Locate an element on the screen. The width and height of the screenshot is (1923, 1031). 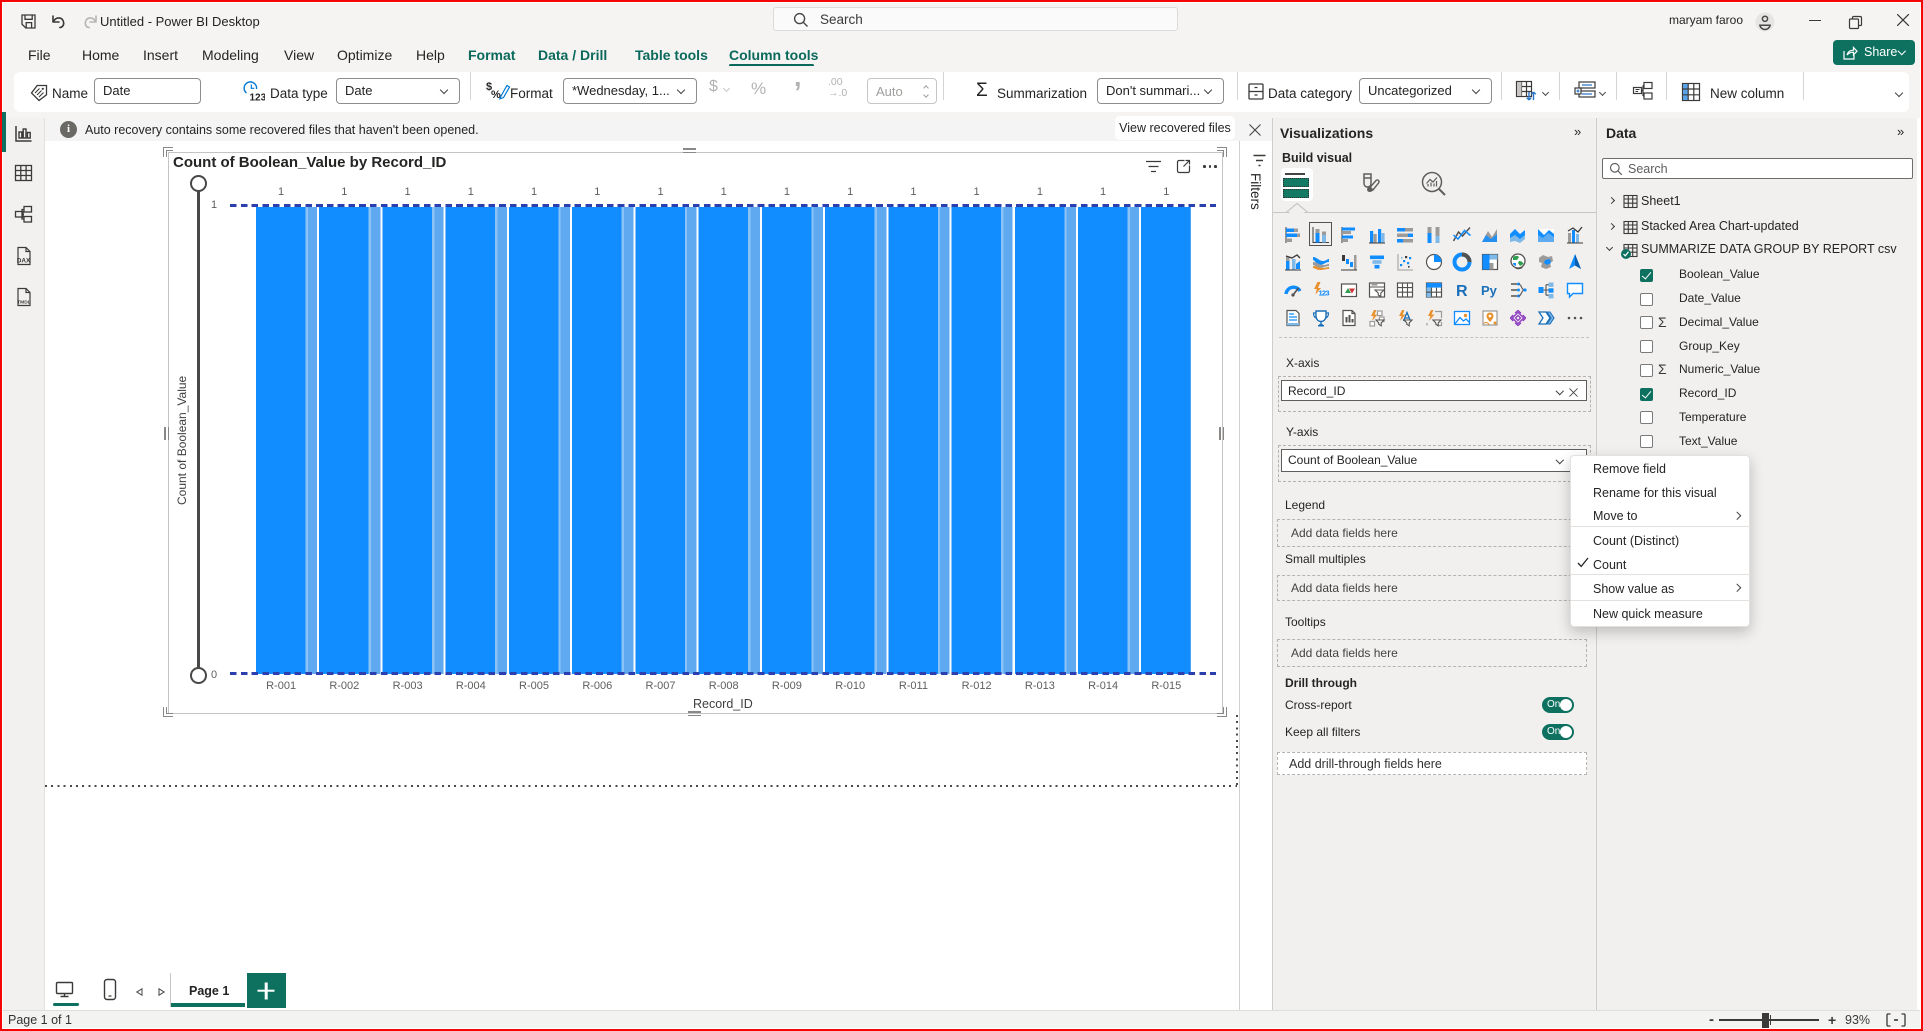
svg-text: TMDL is located at coordinates (24, 303).